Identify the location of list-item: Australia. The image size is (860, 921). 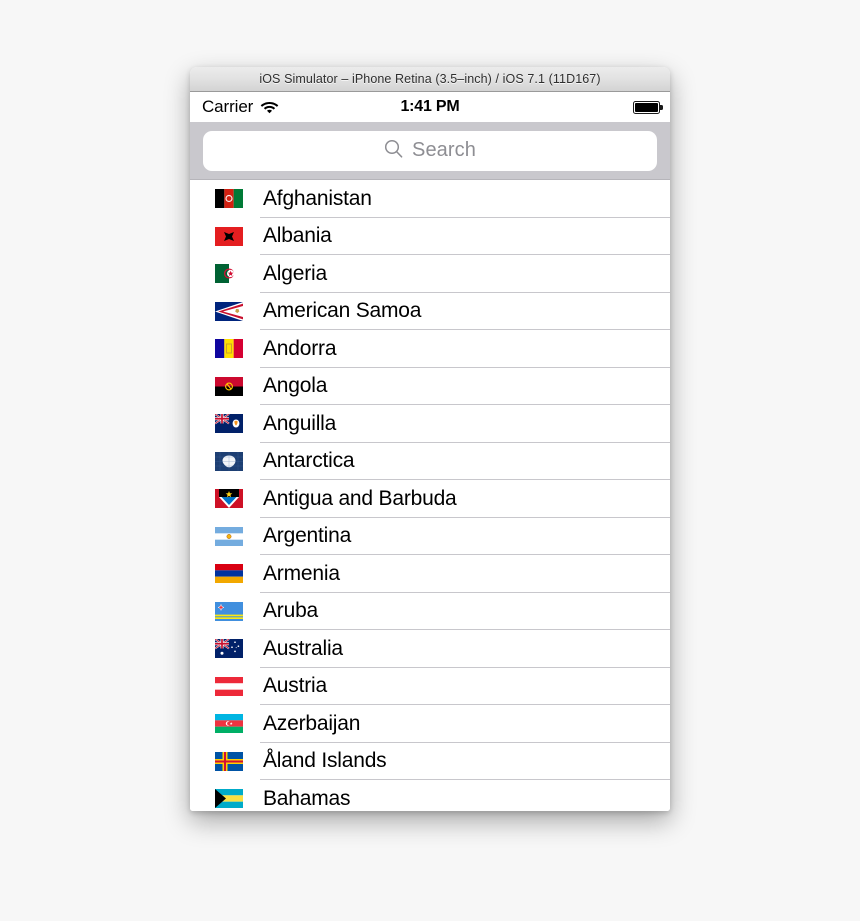
(430, 649).